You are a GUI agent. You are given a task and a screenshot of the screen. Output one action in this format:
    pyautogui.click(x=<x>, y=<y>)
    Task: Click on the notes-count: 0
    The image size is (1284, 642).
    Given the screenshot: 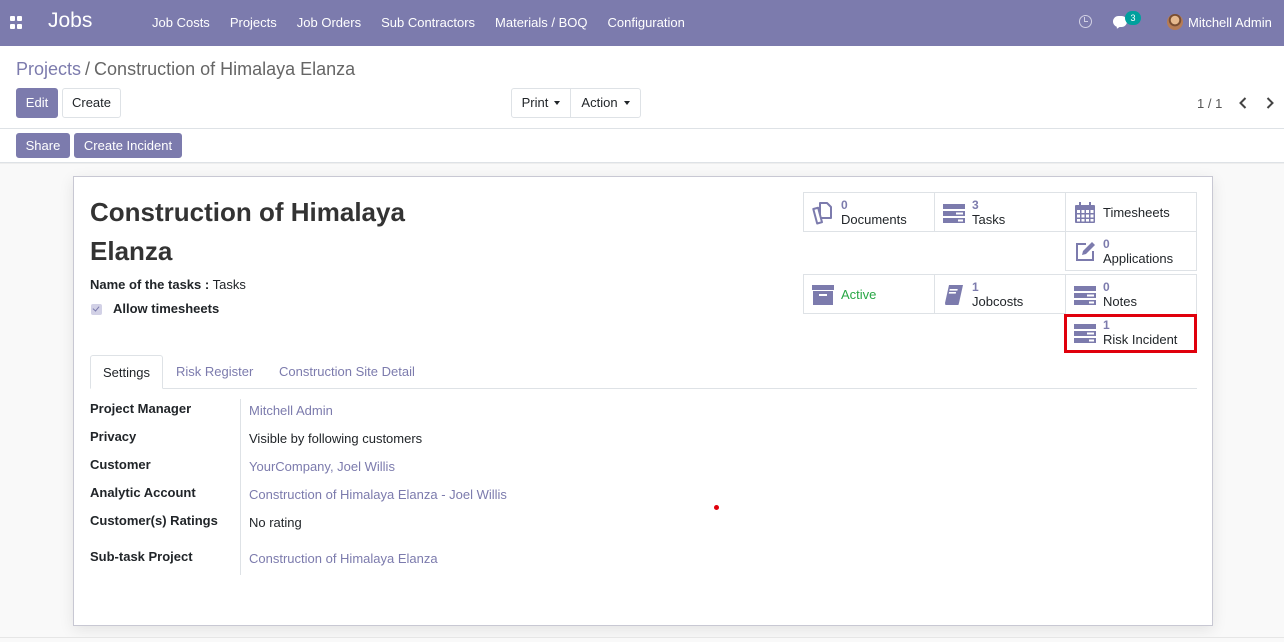 What is the action you would take?
    pyautogui.click(x=1106, y=287)
    